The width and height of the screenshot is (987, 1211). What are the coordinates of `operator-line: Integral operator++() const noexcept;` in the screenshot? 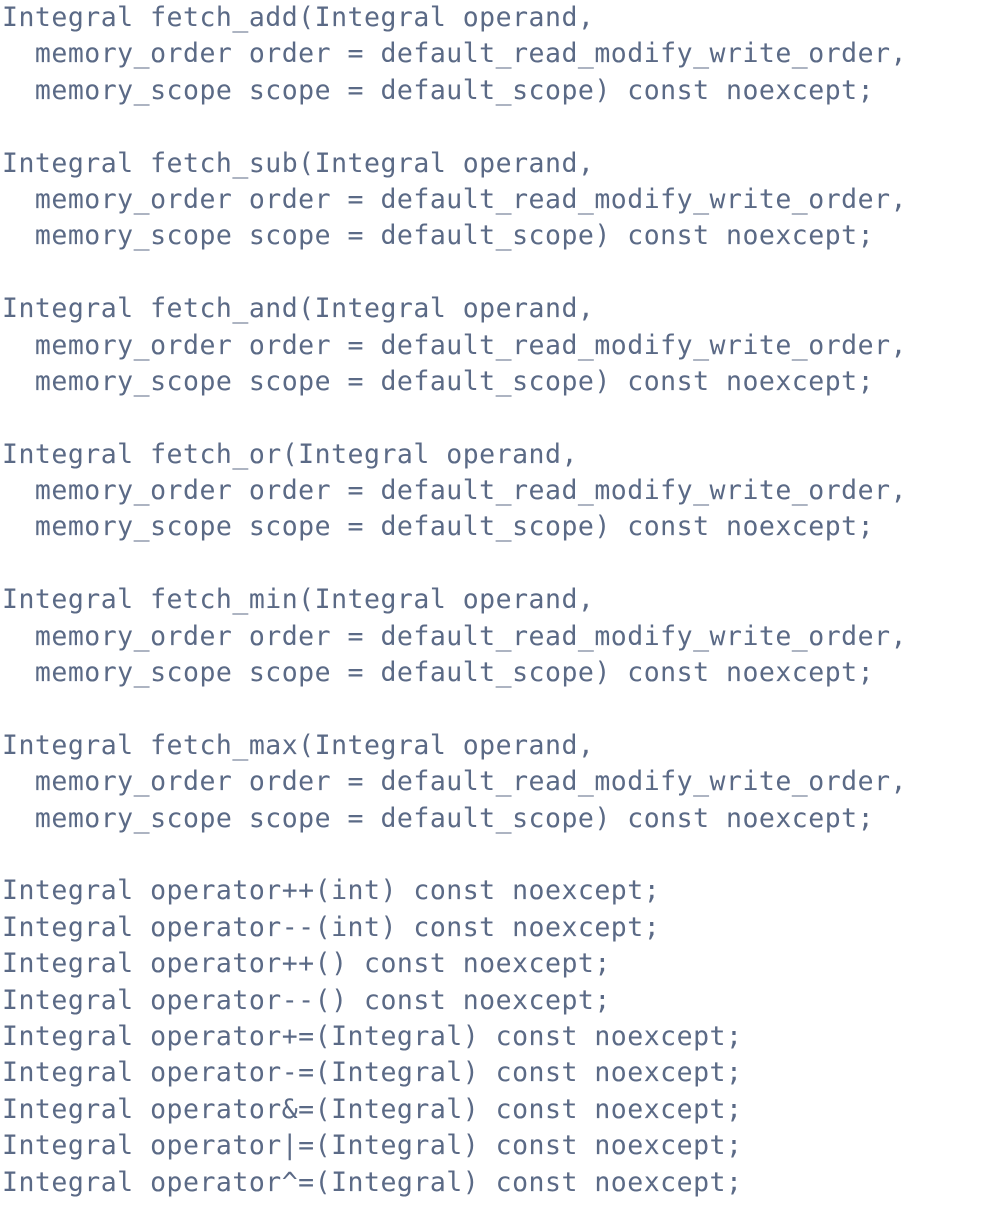 It's located at (306, 964).